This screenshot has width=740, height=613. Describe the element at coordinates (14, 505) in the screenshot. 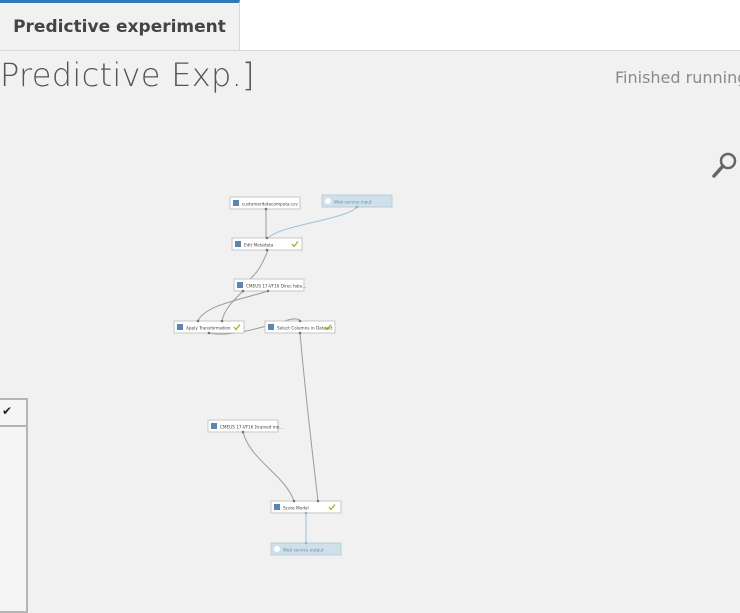

I see `side-panel: ✔` at that location.